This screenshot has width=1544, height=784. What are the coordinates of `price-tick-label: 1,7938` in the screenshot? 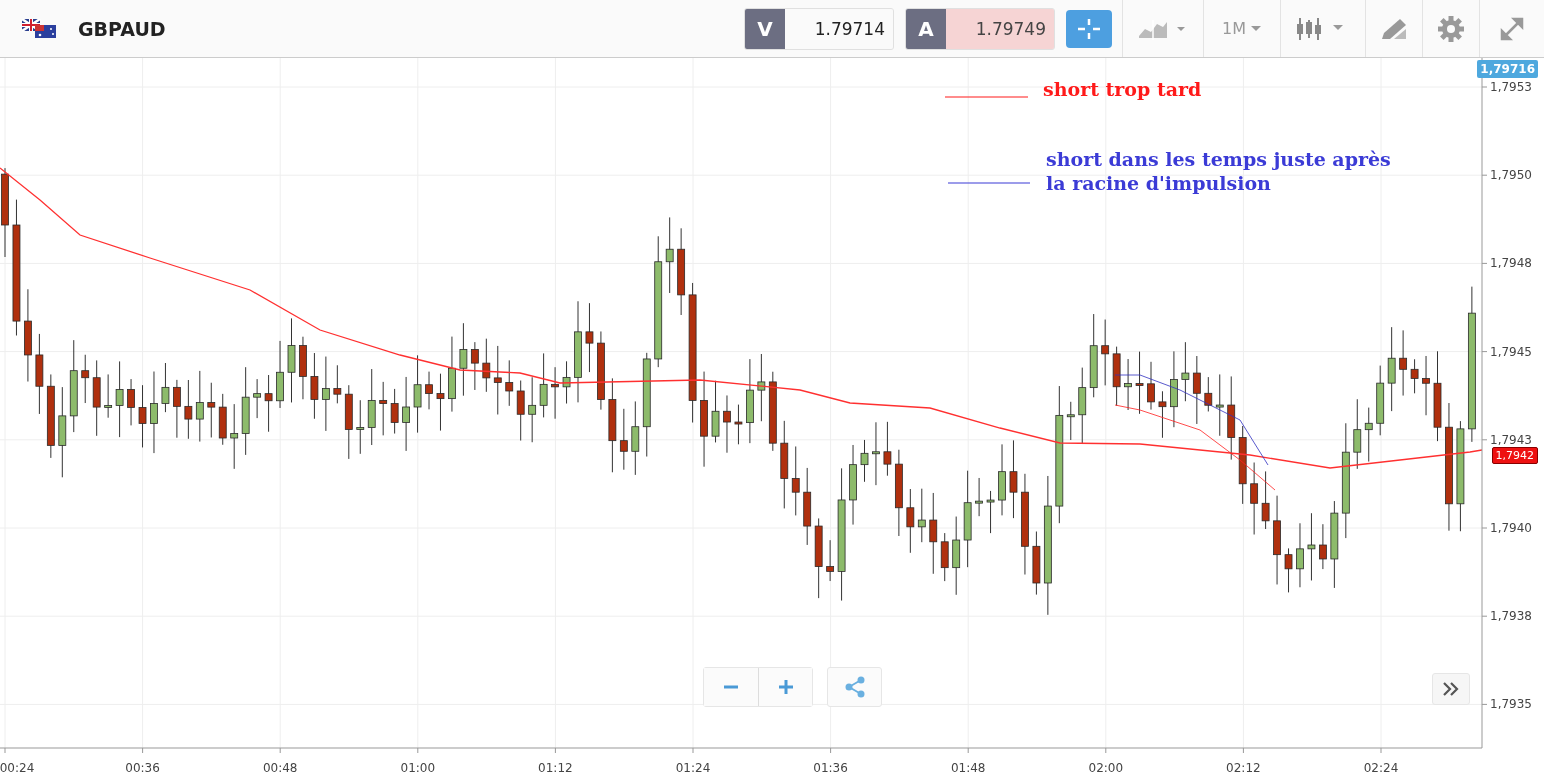 It's located at (1511, 616).